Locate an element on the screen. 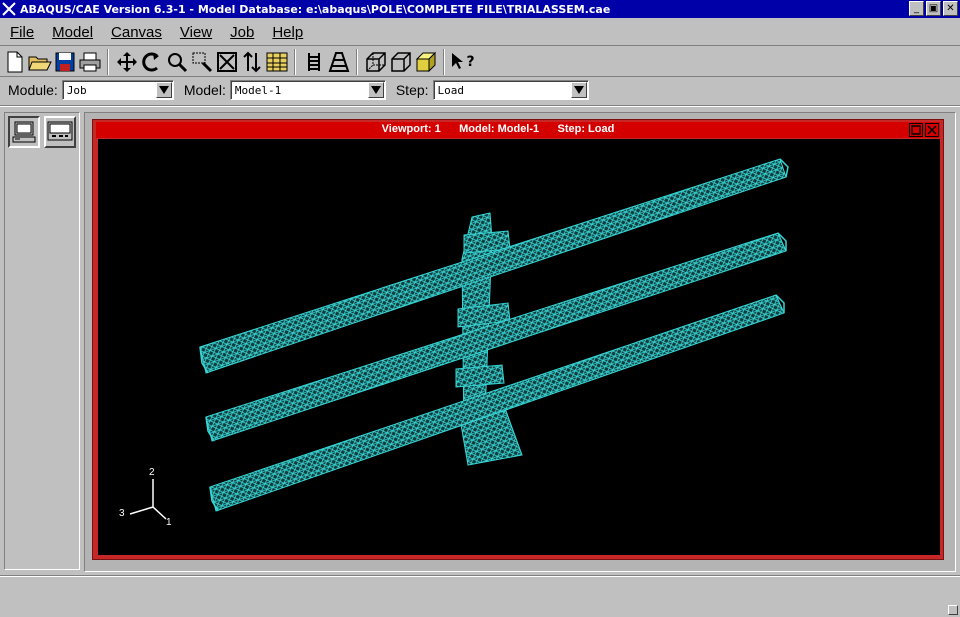 This screenshot has height=617, width=960. render-wireframe-icon is located at coordinates (313, 61).